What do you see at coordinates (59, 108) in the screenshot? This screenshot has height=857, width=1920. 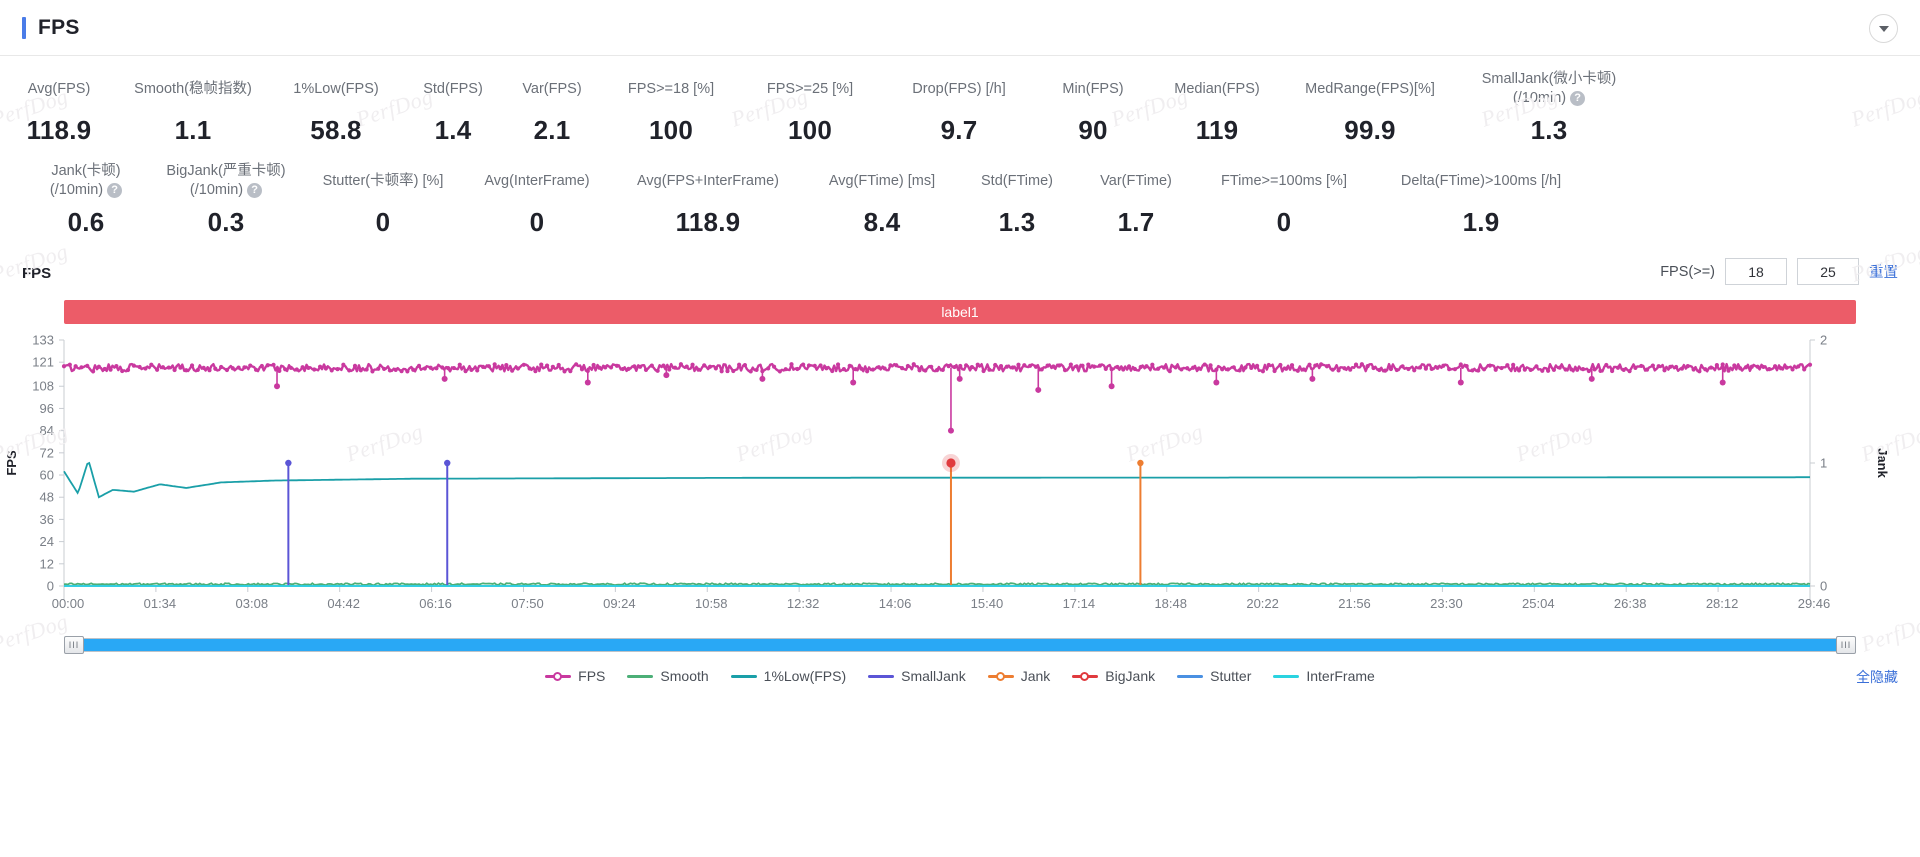 I see `metric-avg-fps: Avg(FPS) 118.9` at bounding box center [59, 108].